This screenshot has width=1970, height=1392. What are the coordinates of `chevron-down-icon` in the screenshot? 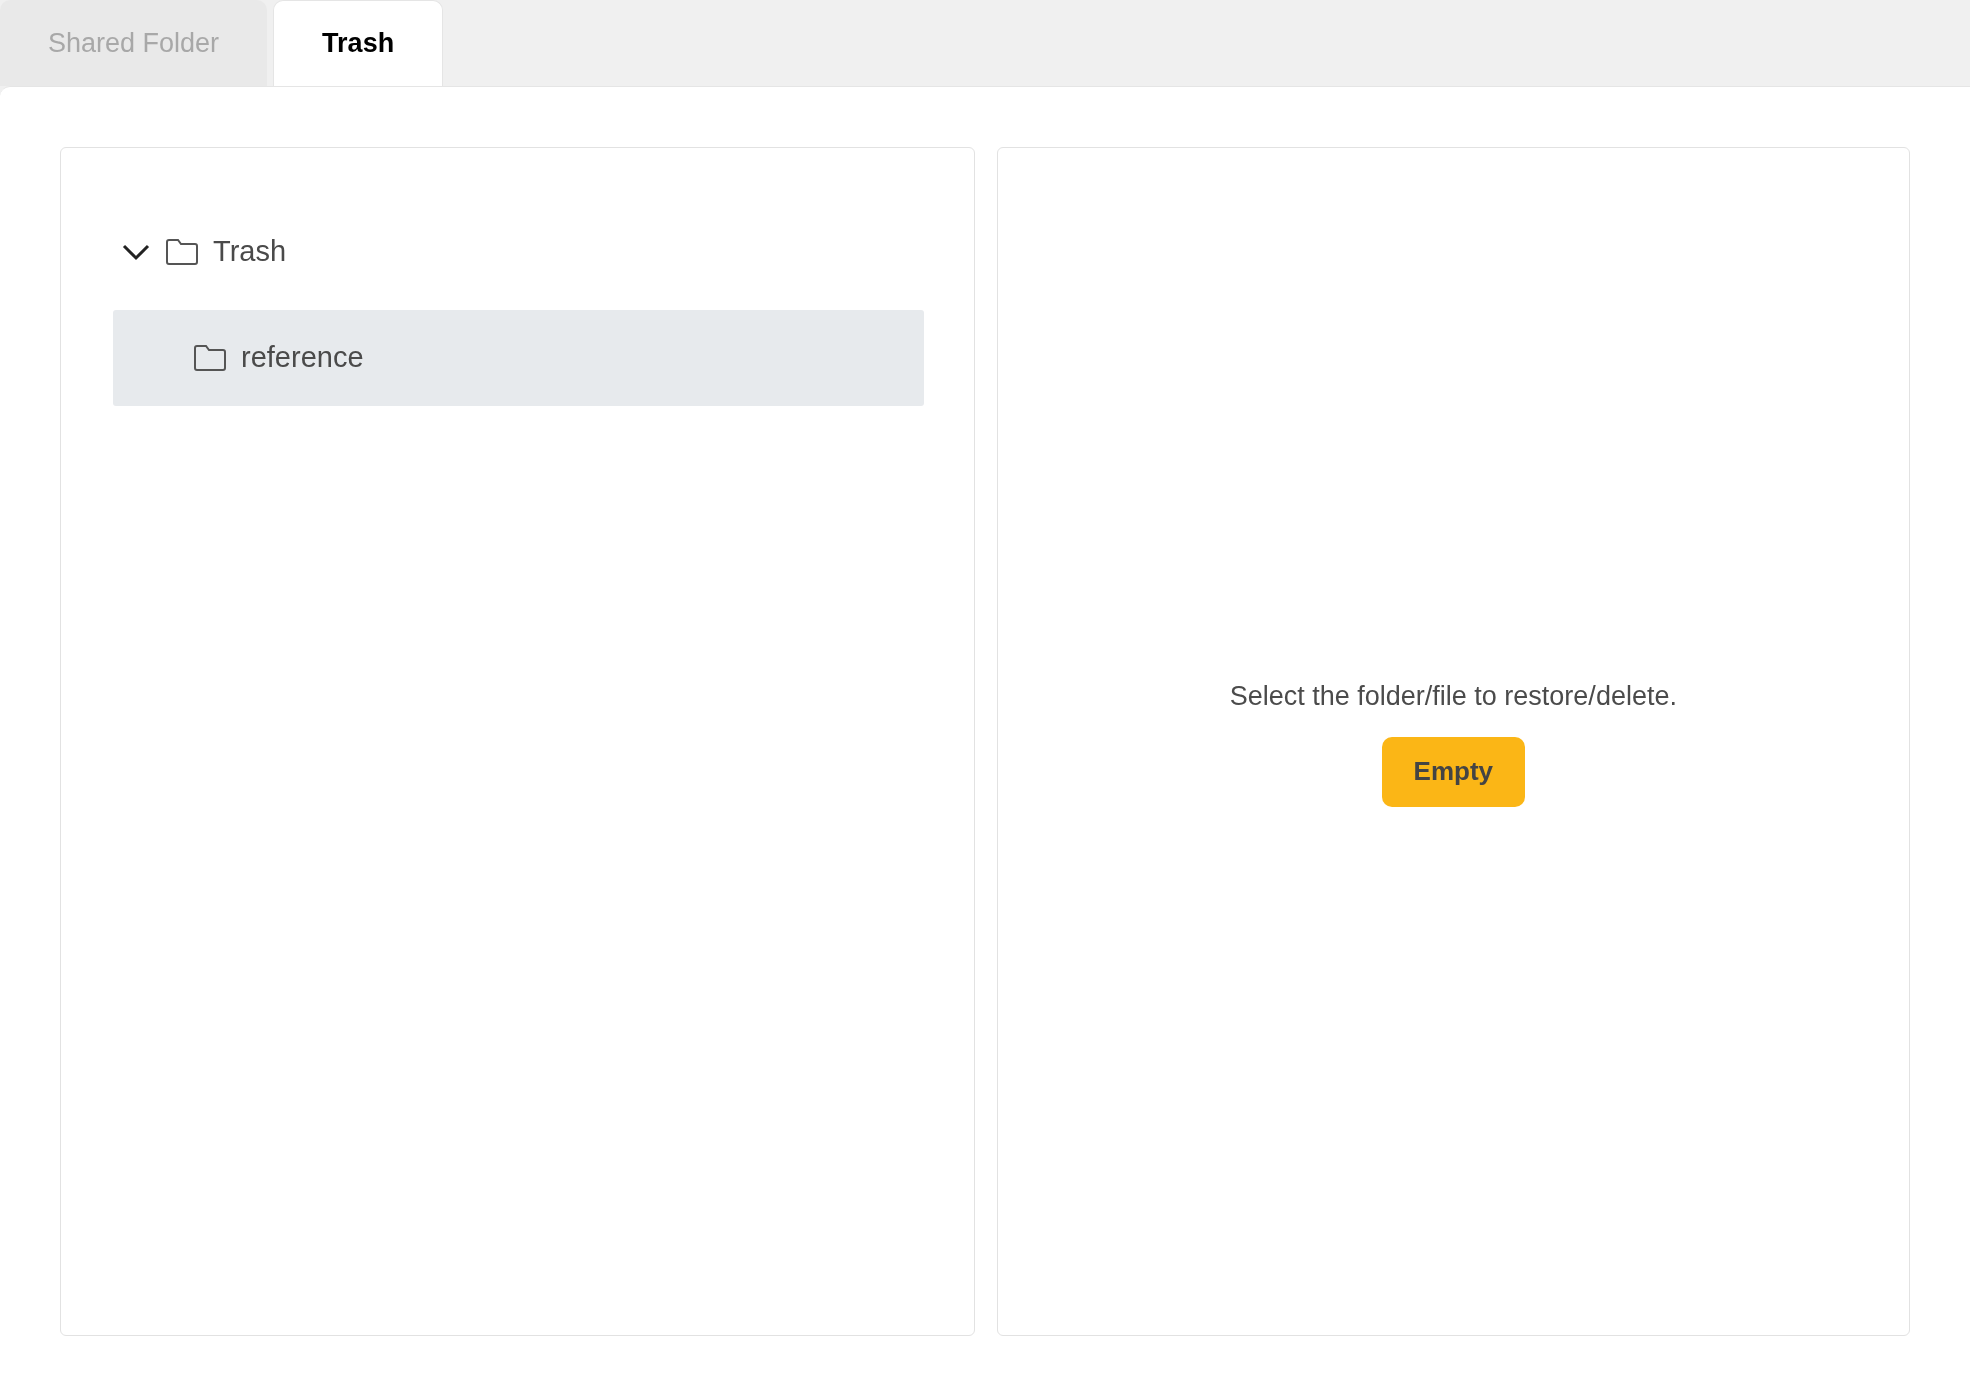 It's located at (136, 252).